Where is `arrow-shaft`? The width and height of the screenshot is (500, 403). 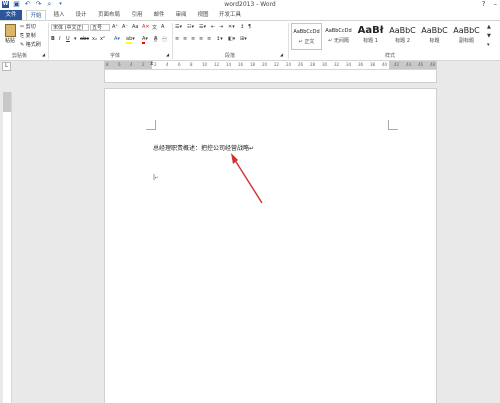 arrow-shaft is located at coordinates (247, 180).